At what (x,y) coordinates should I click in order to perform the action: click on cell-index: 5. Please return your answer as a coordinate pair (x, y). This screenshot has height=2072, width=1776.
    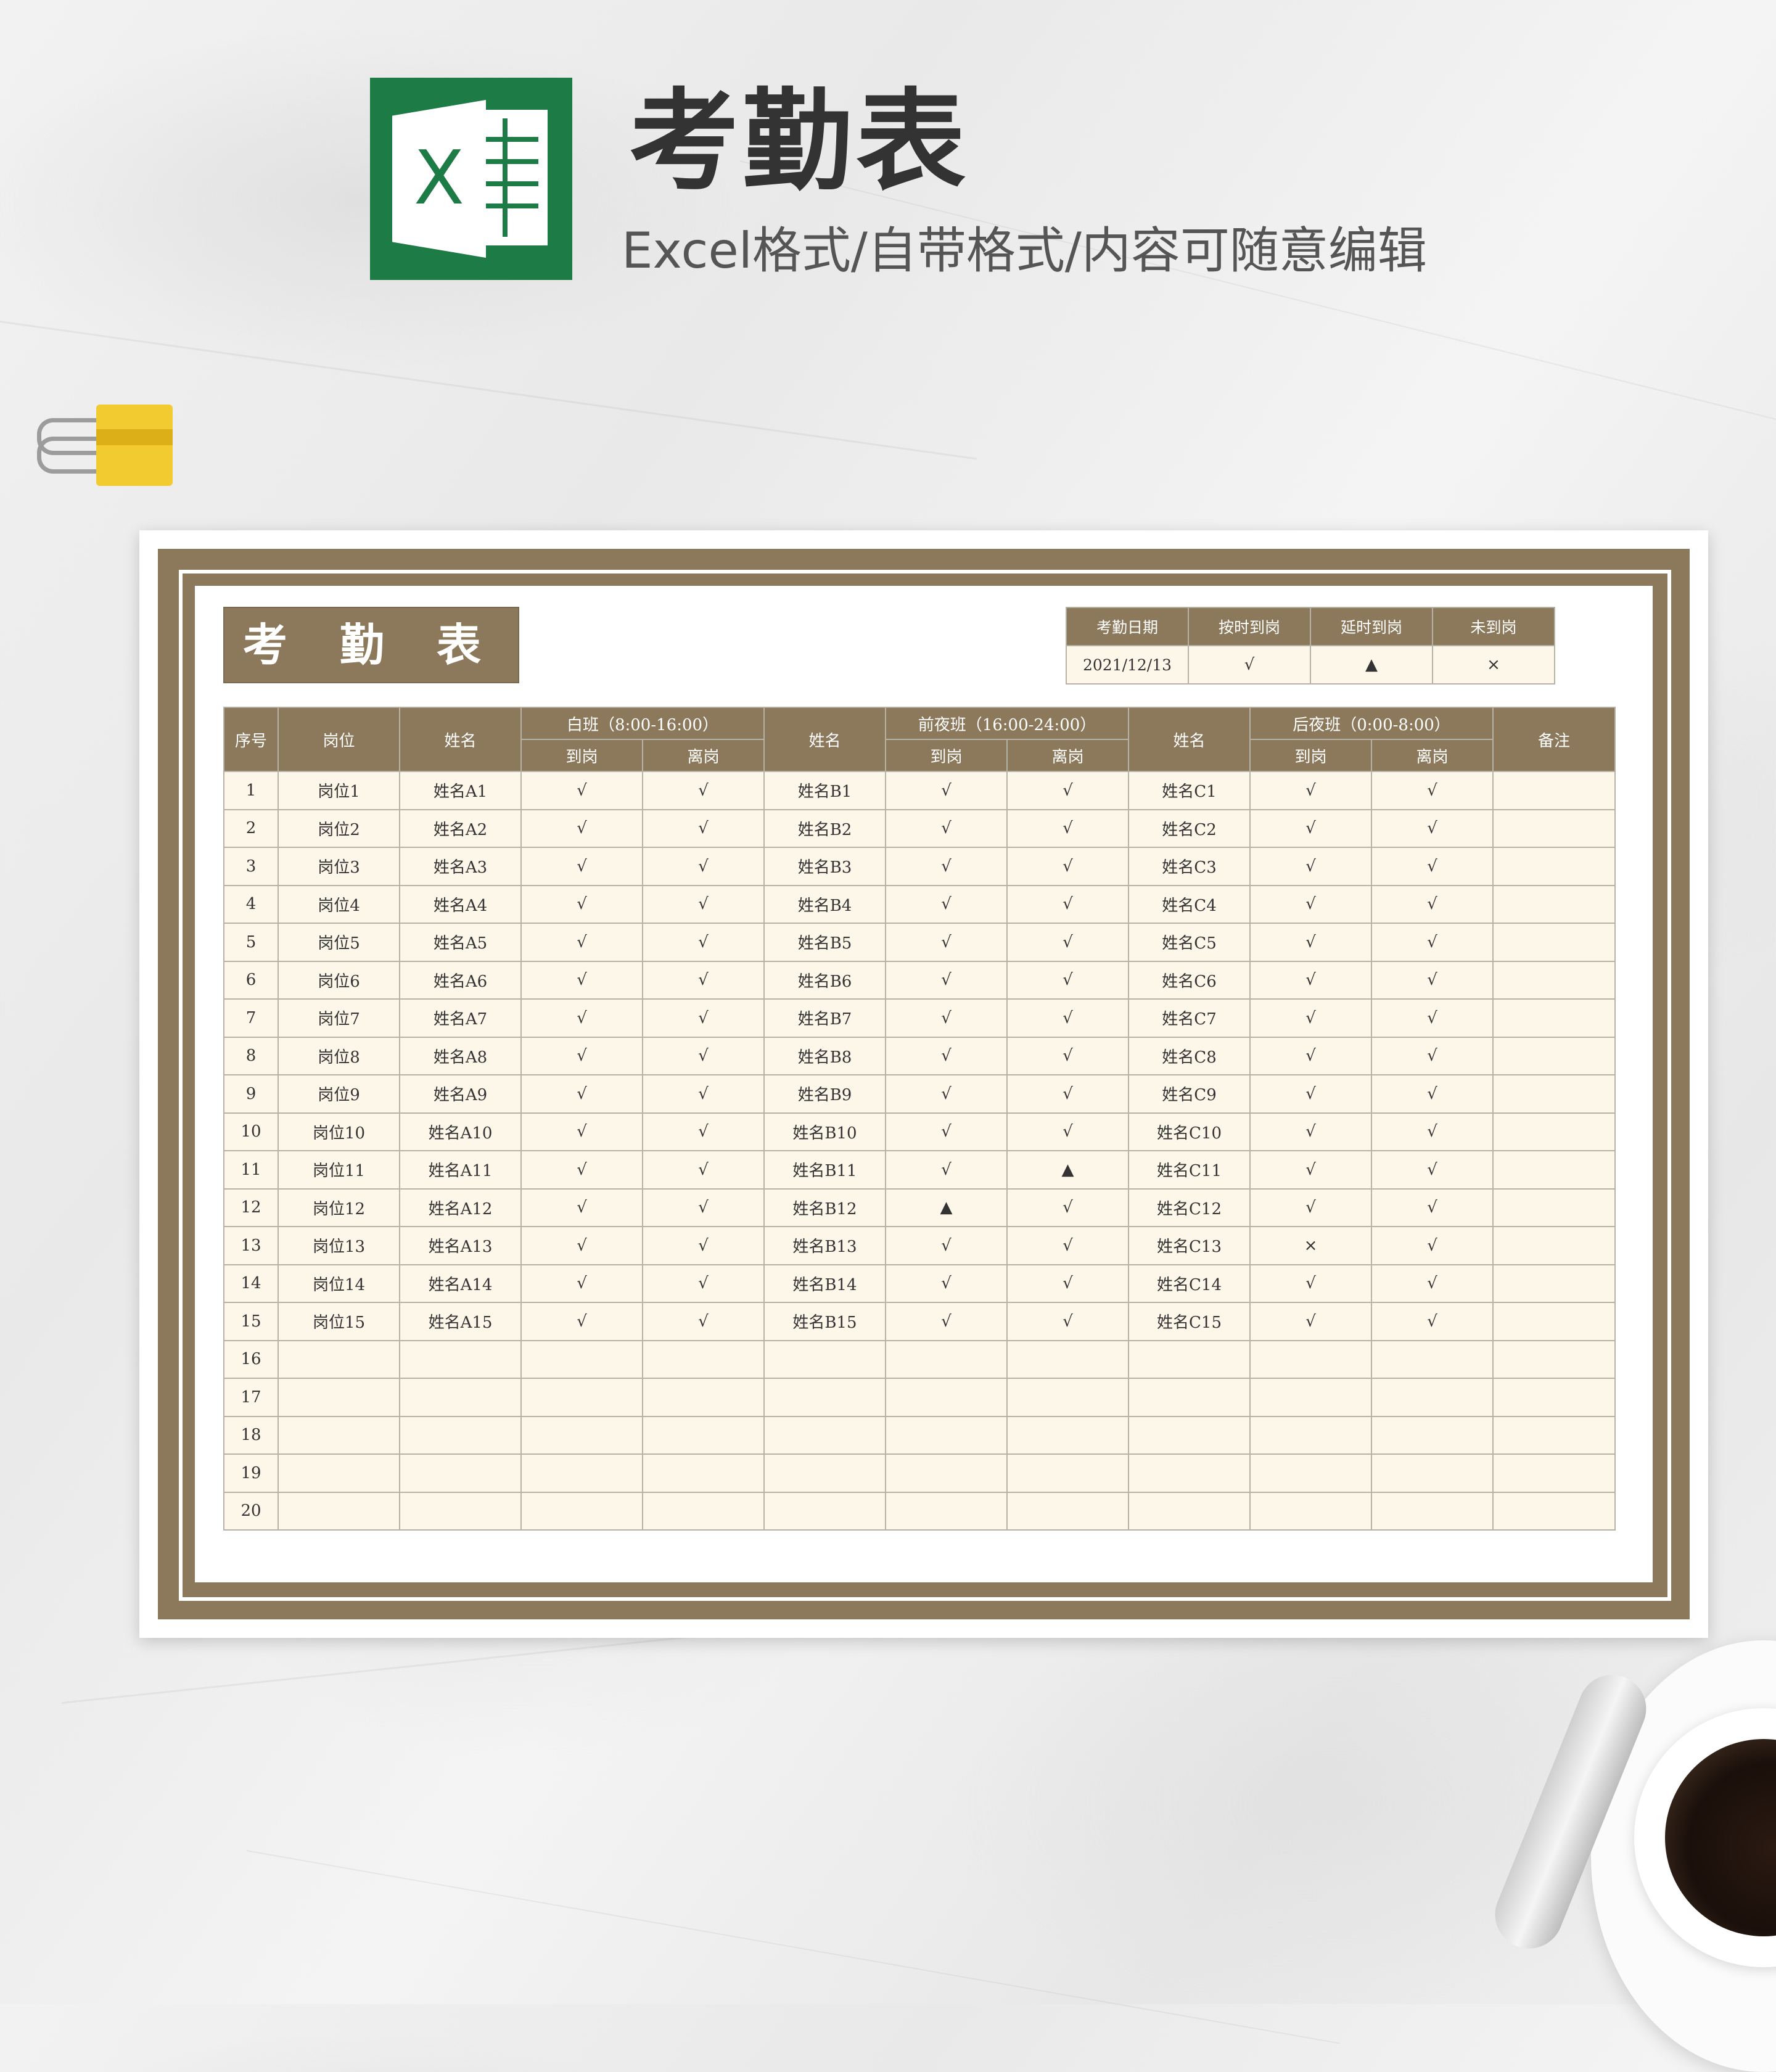
    Looking at the image, I should click on (251, 943).